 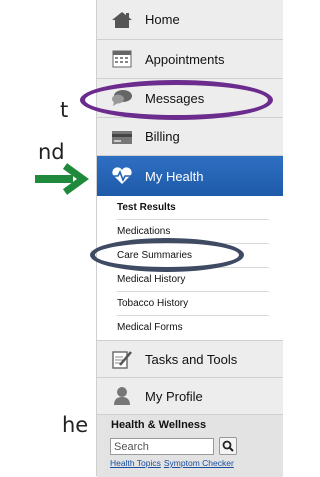 I want to click on page-text-fragment: nd, so click(x=51, y=152).